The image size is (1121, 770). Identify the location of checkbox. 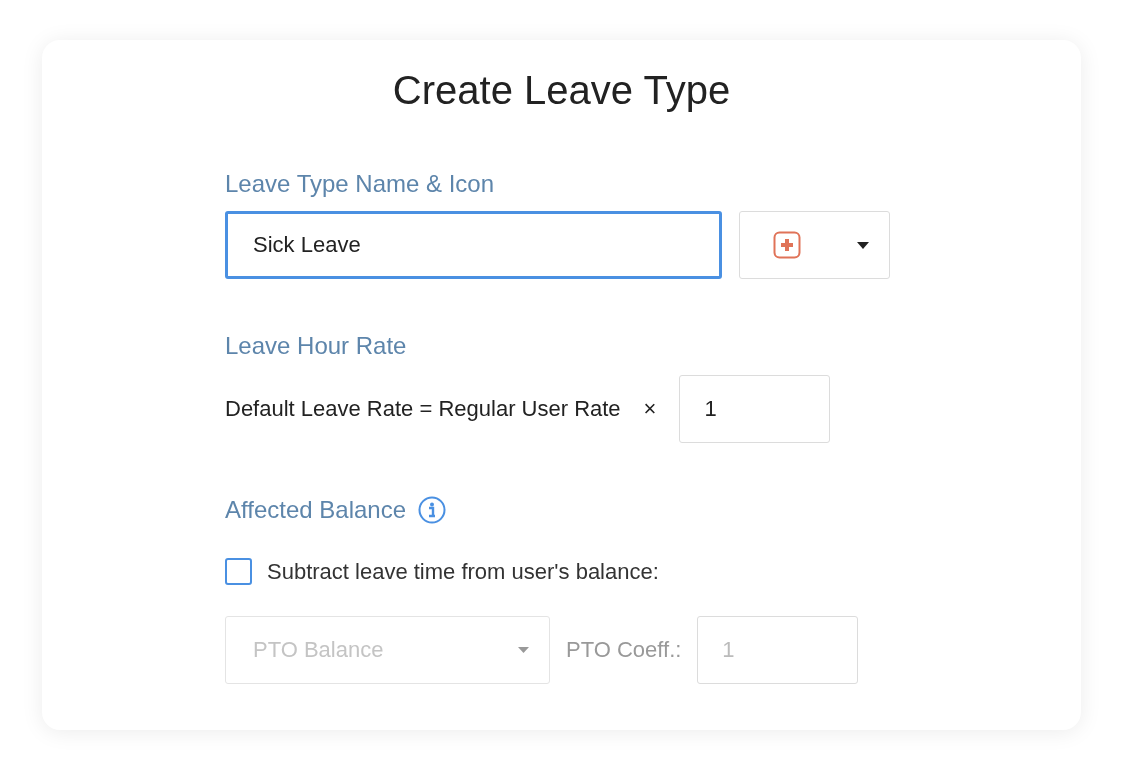
(238, 571).